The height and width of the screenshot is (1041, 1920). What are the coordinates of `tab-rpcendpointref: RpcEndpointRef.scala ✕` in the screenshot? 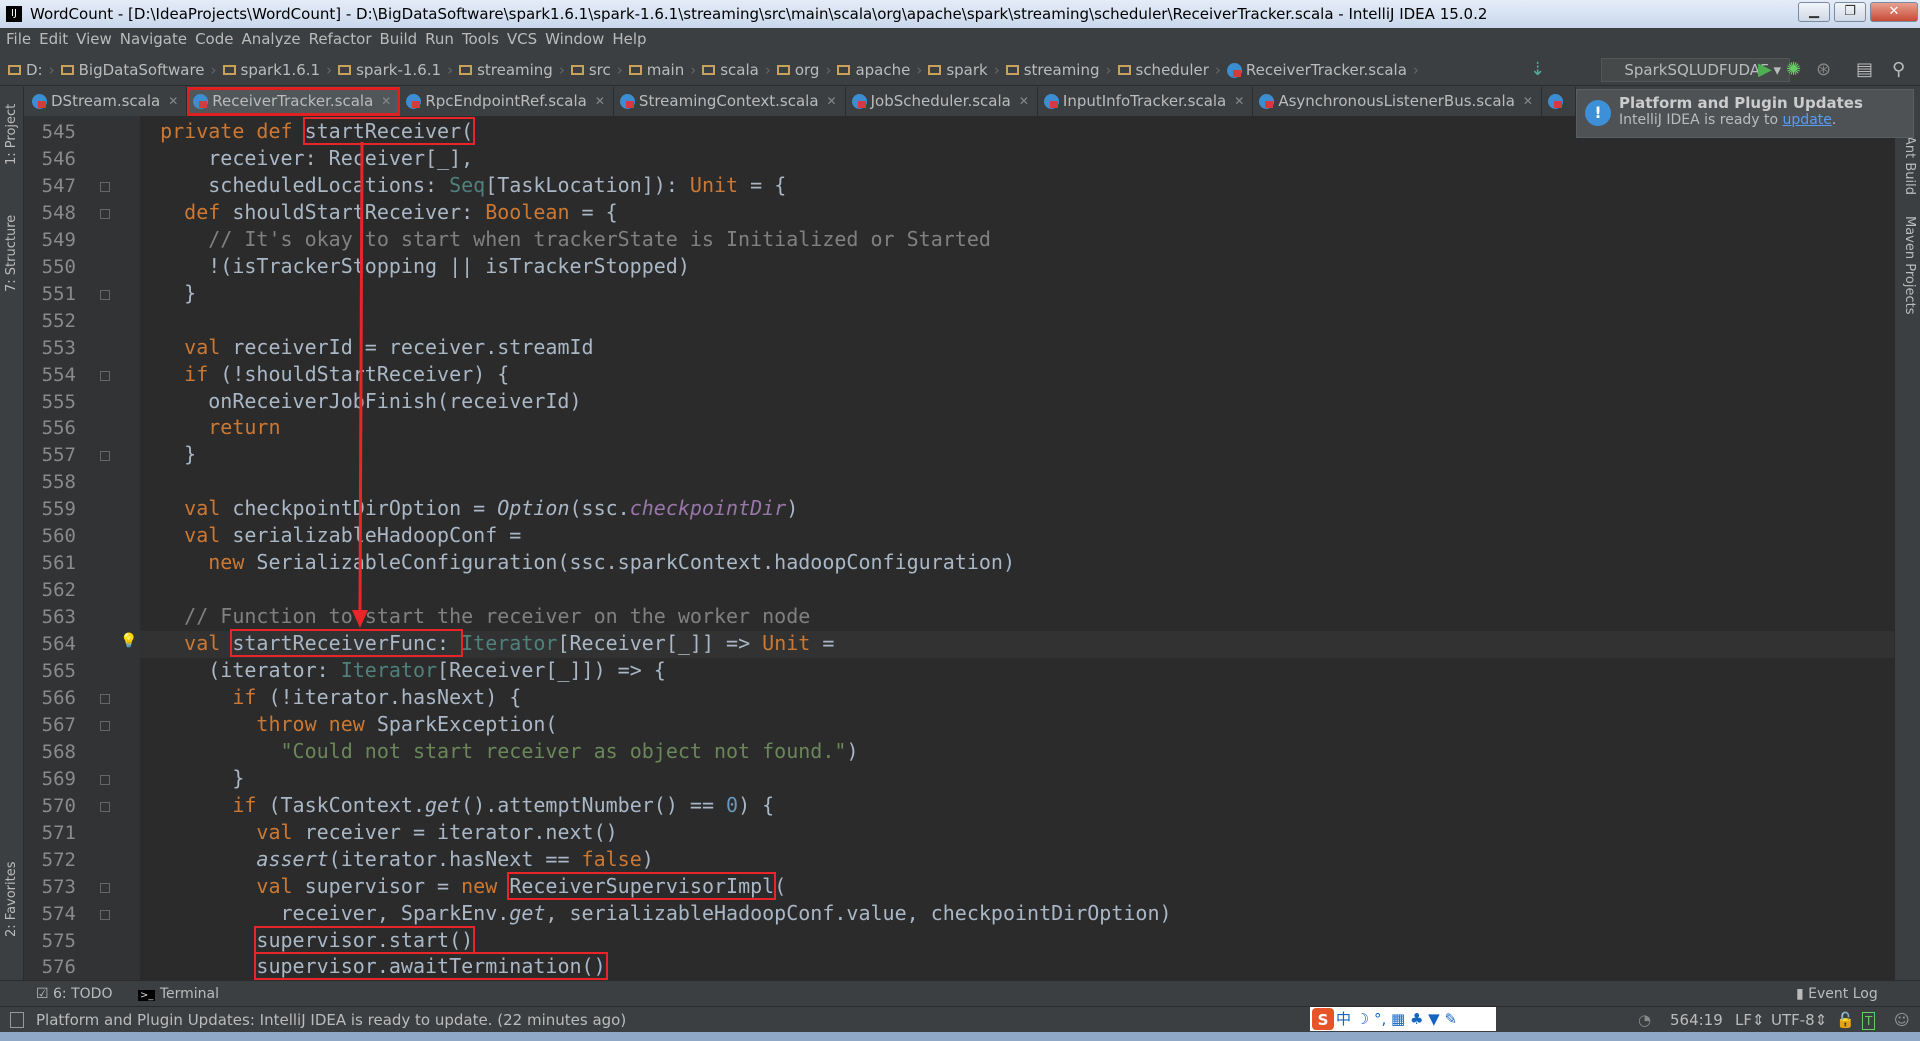 It's located at (507, 101).